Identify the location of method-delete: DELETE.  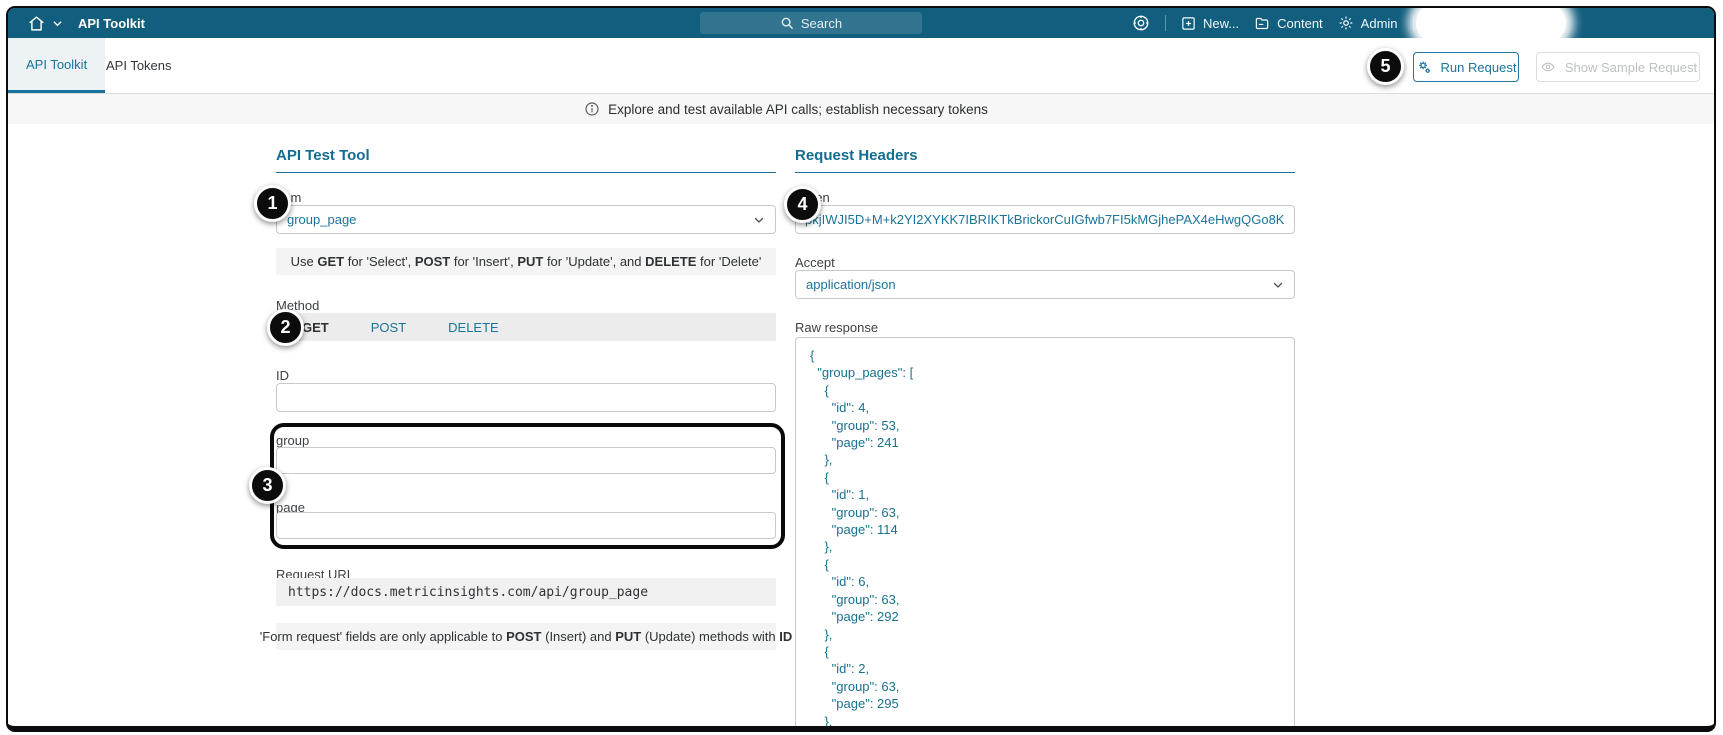
(473, 327).